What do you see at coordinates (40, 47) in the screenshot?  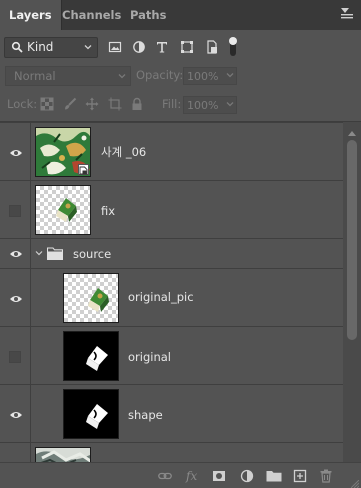 I see `filter-kind-label: Kind` at bounding box center [40, 47].